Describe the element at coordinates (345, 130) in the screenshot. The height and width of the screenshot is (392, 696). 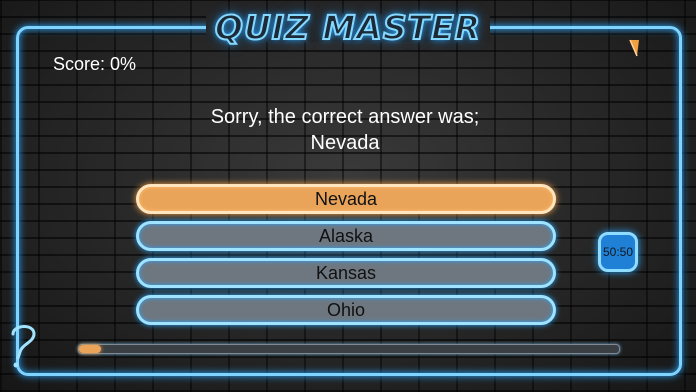
I see `feedback-message: Sorry, the correct answer was; Nevada` at that location.